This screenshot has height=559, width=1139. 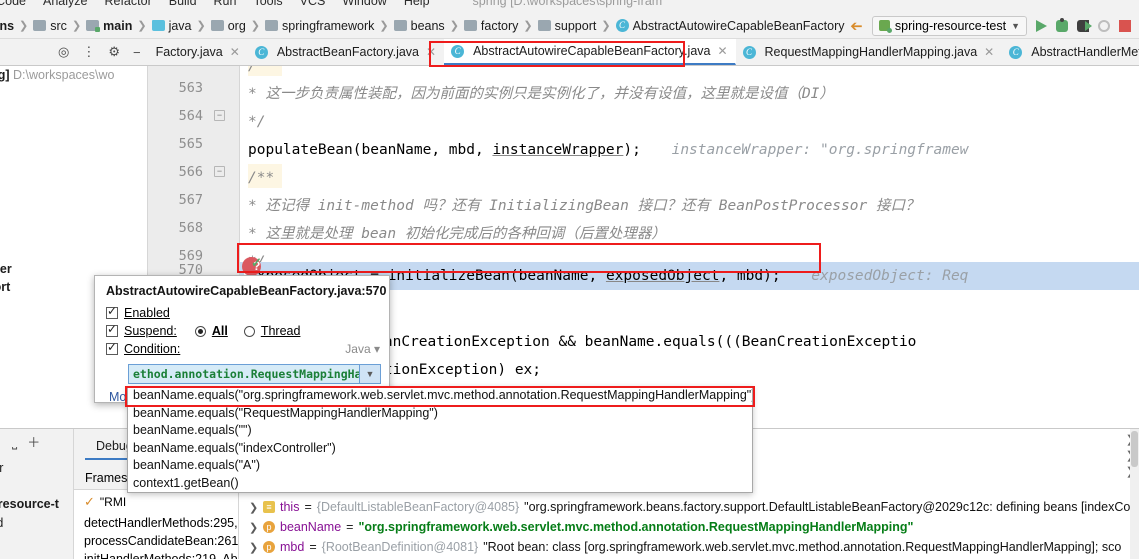 What do you see at coordinates (417, 4) in the screenshot?
I see `menu-item-help: Help` at bounding box center [417, 4].